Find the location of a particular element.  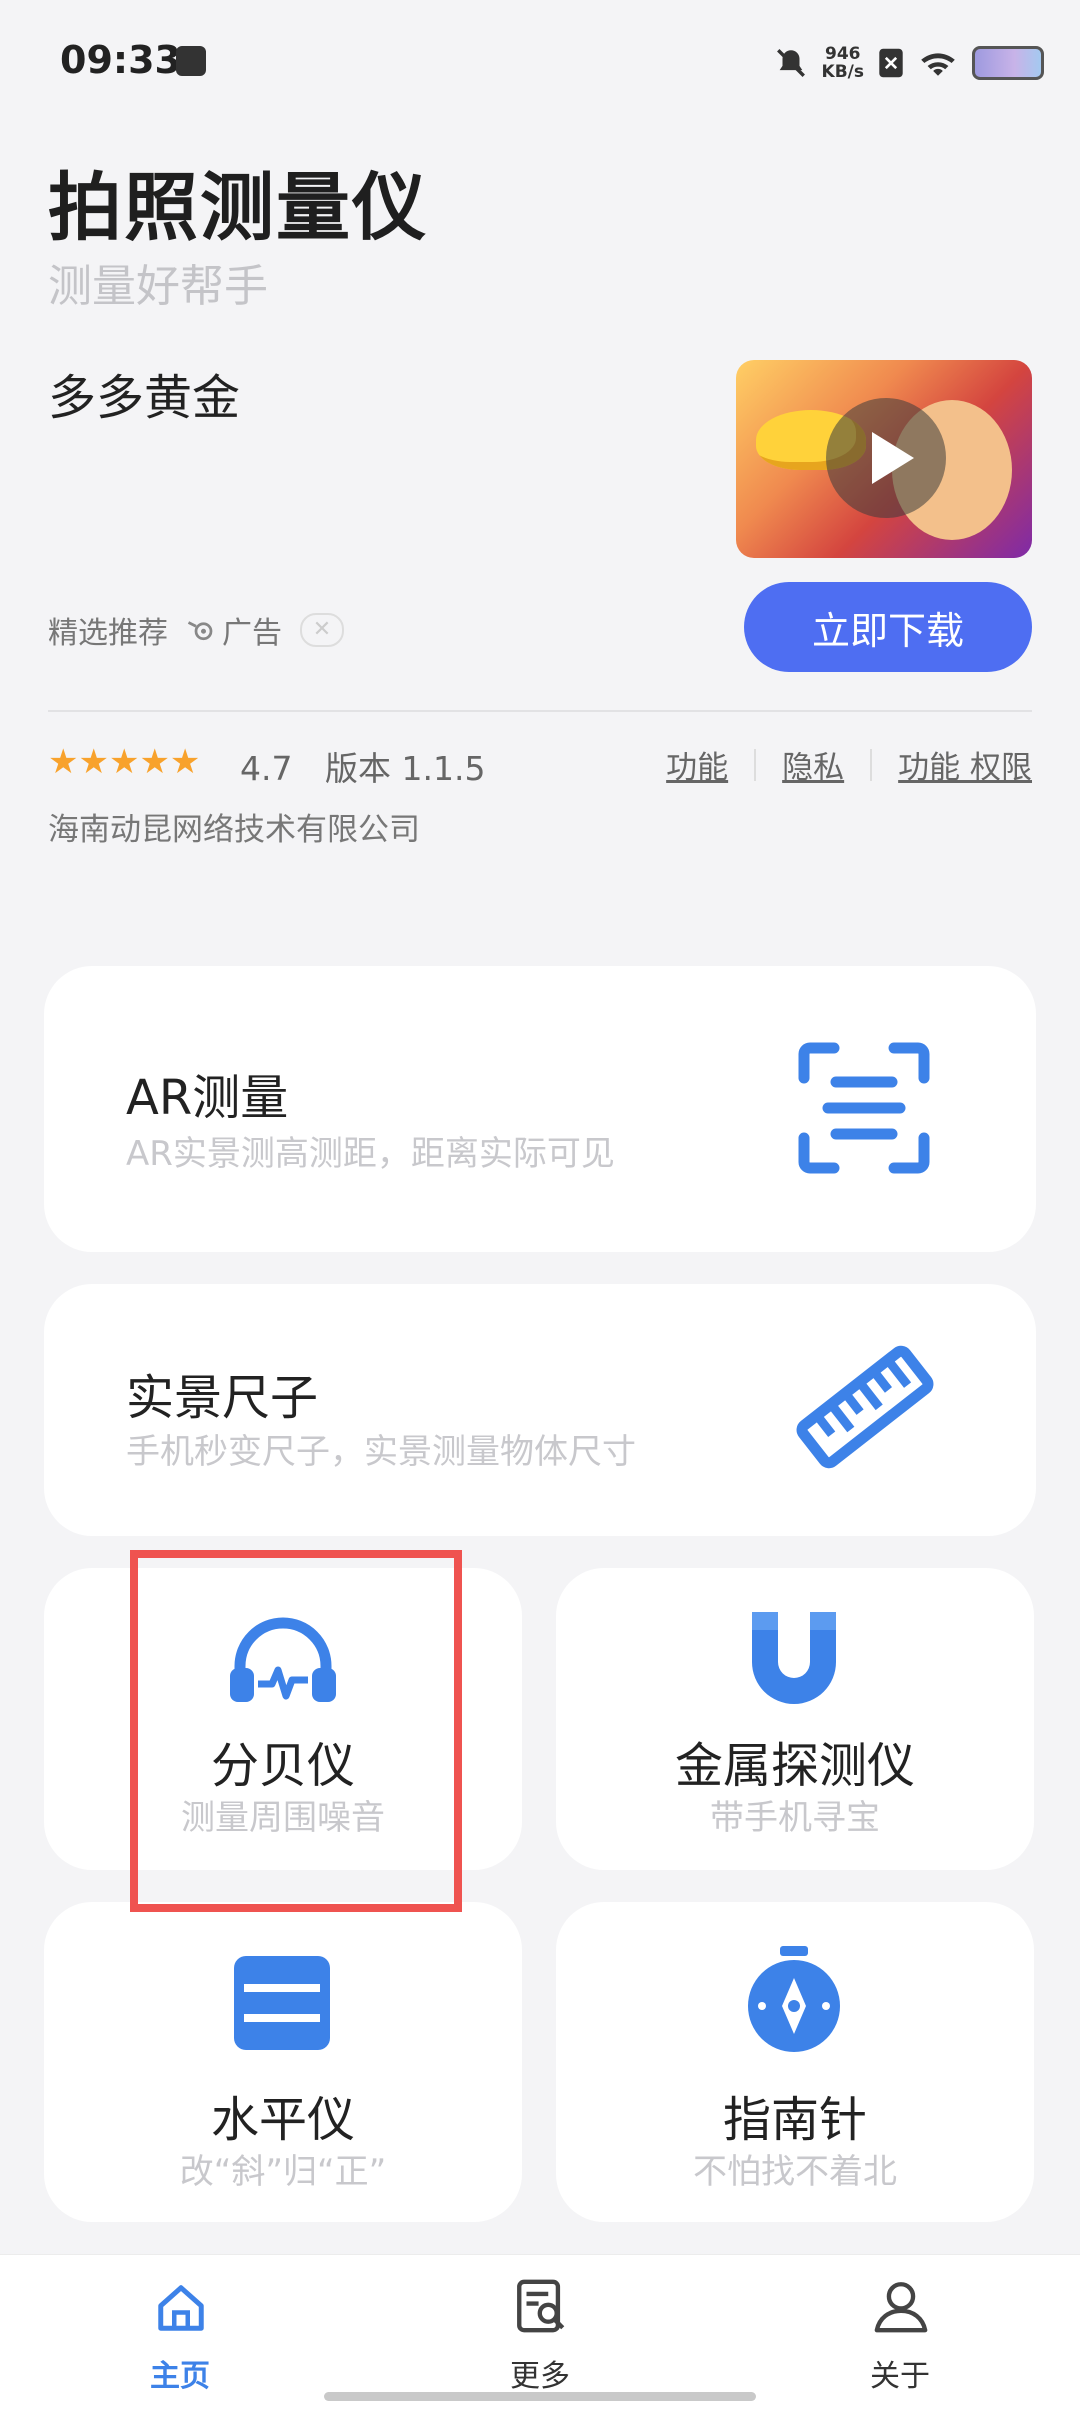

ar-measure-subtitle: AR实景测高测距，距离实际可见 is located at coordinates (370, 1154).